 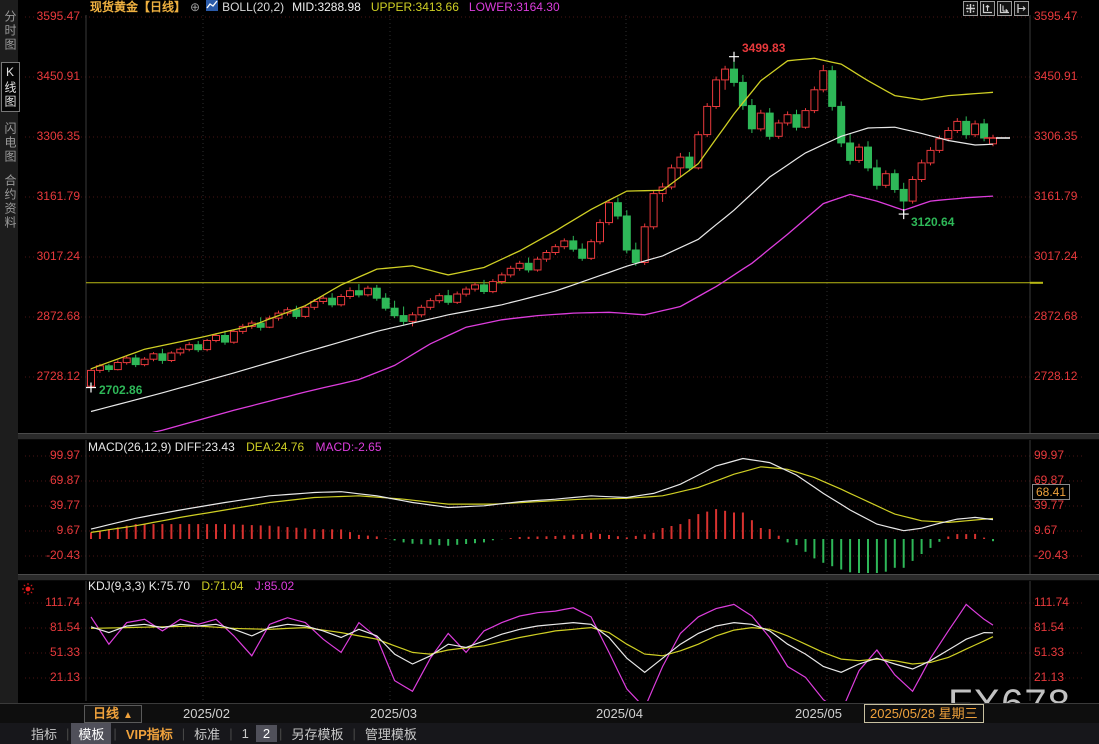 I want to click on bottom-tab-3: 标准, so click(x=207, y=733).